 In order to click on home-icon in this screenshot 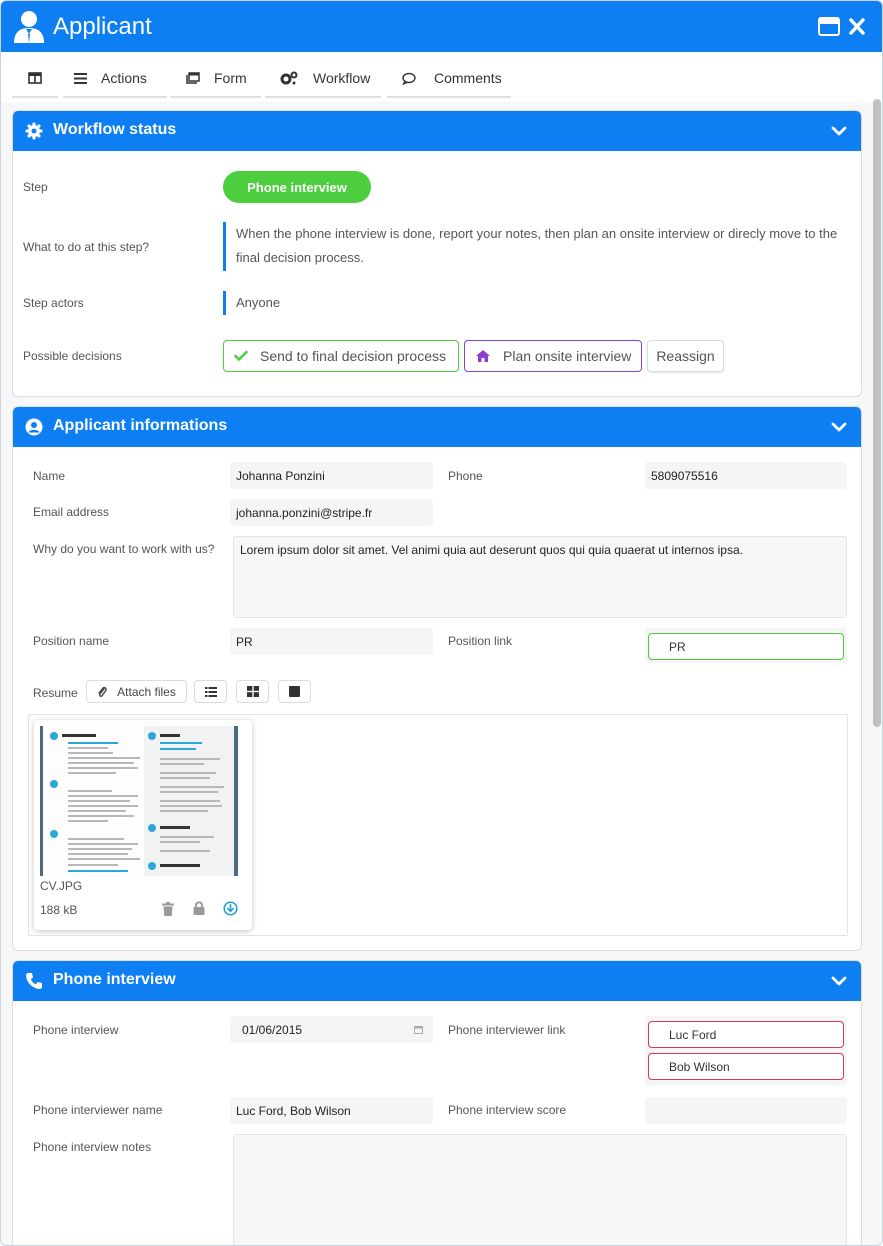, I will do `click(483, 356)`.